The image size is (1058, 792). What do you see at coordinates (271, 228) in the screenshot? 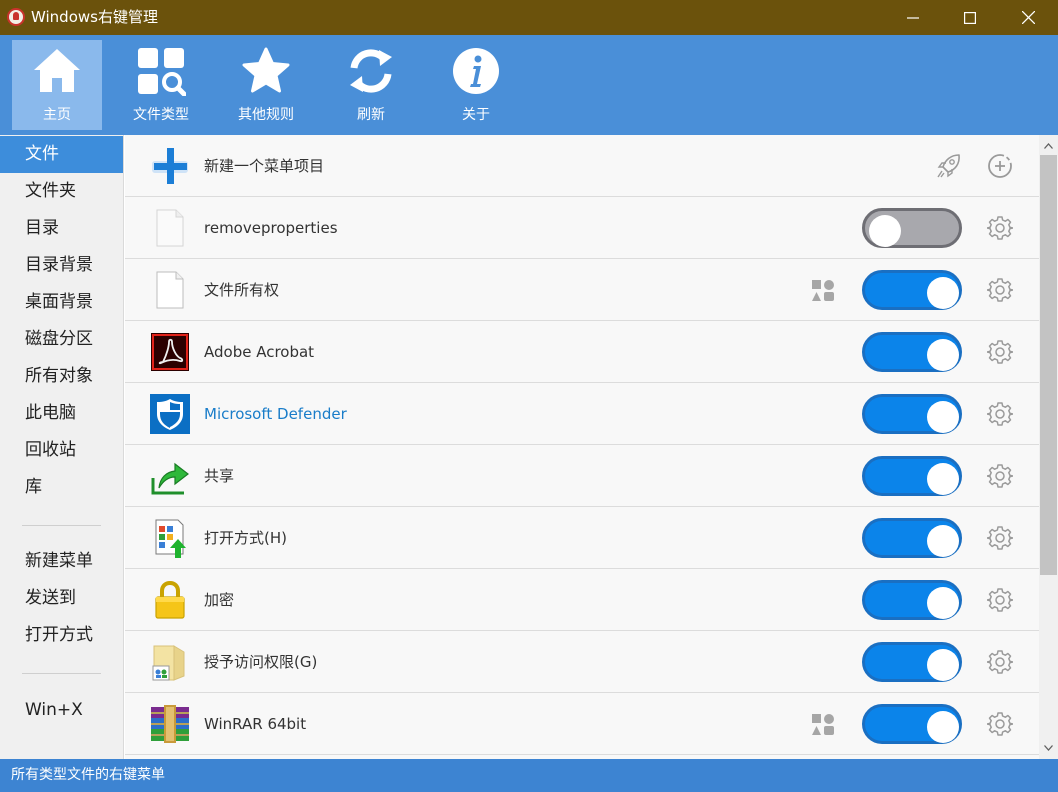
I see `menu-item-label: removeproperties` at bounding box center [271, 228].